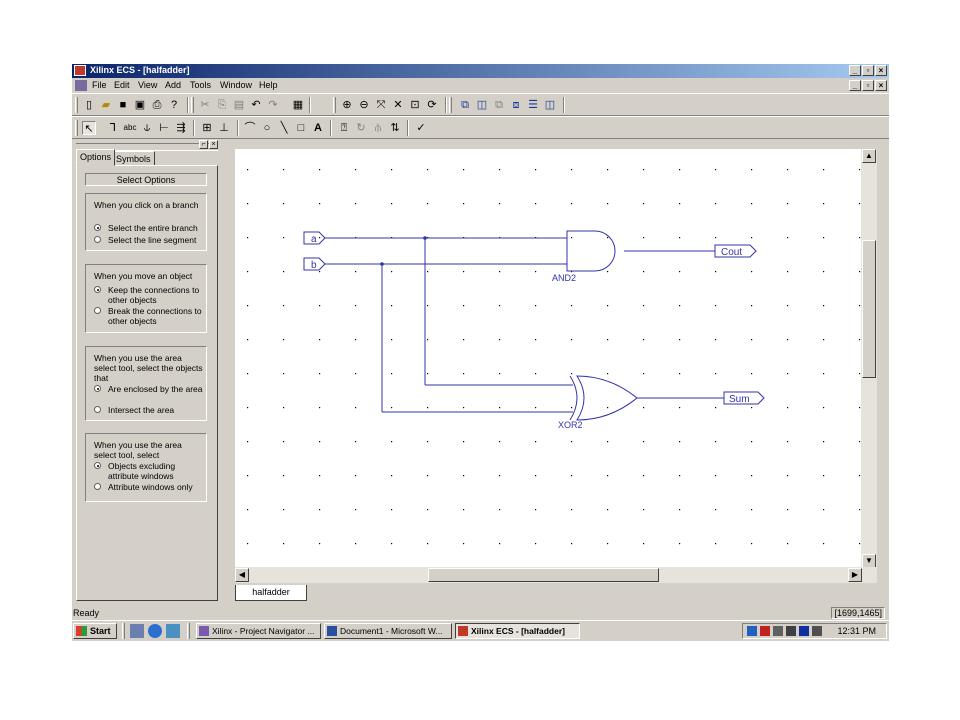  What do you see at coordinates (224, 128) in the screenshot?
I see `add-pin-icon: ⊥` at bounding box center [224, 128].